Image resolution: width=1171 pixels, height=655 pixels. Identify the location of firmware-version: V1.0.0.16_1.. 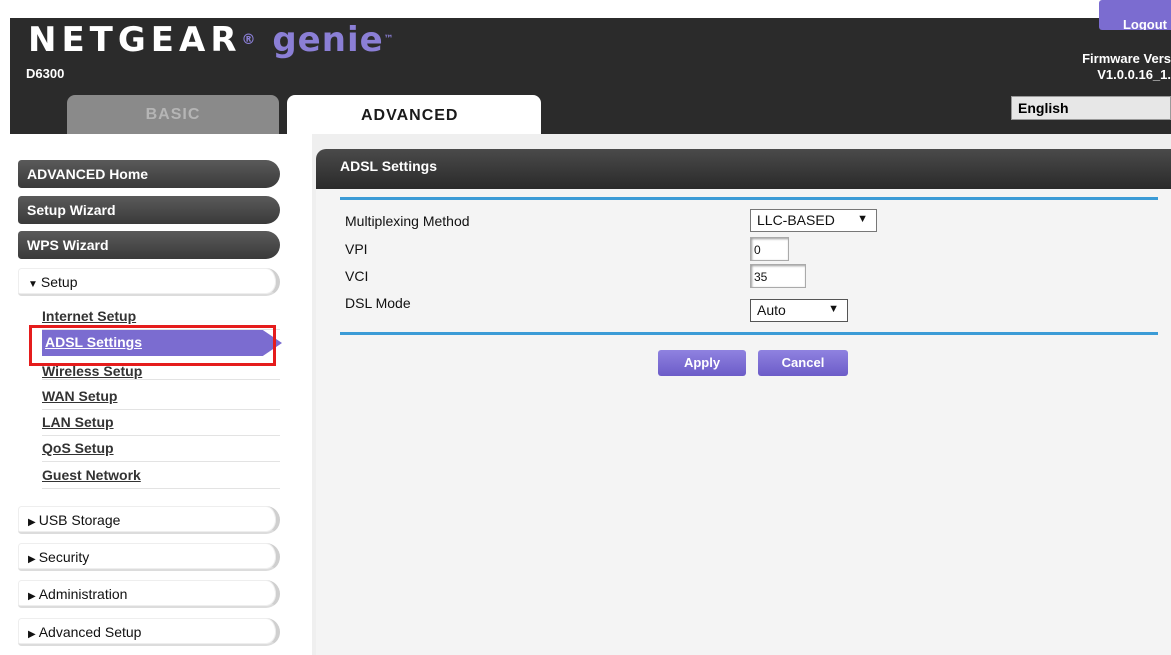
(1134, 74).